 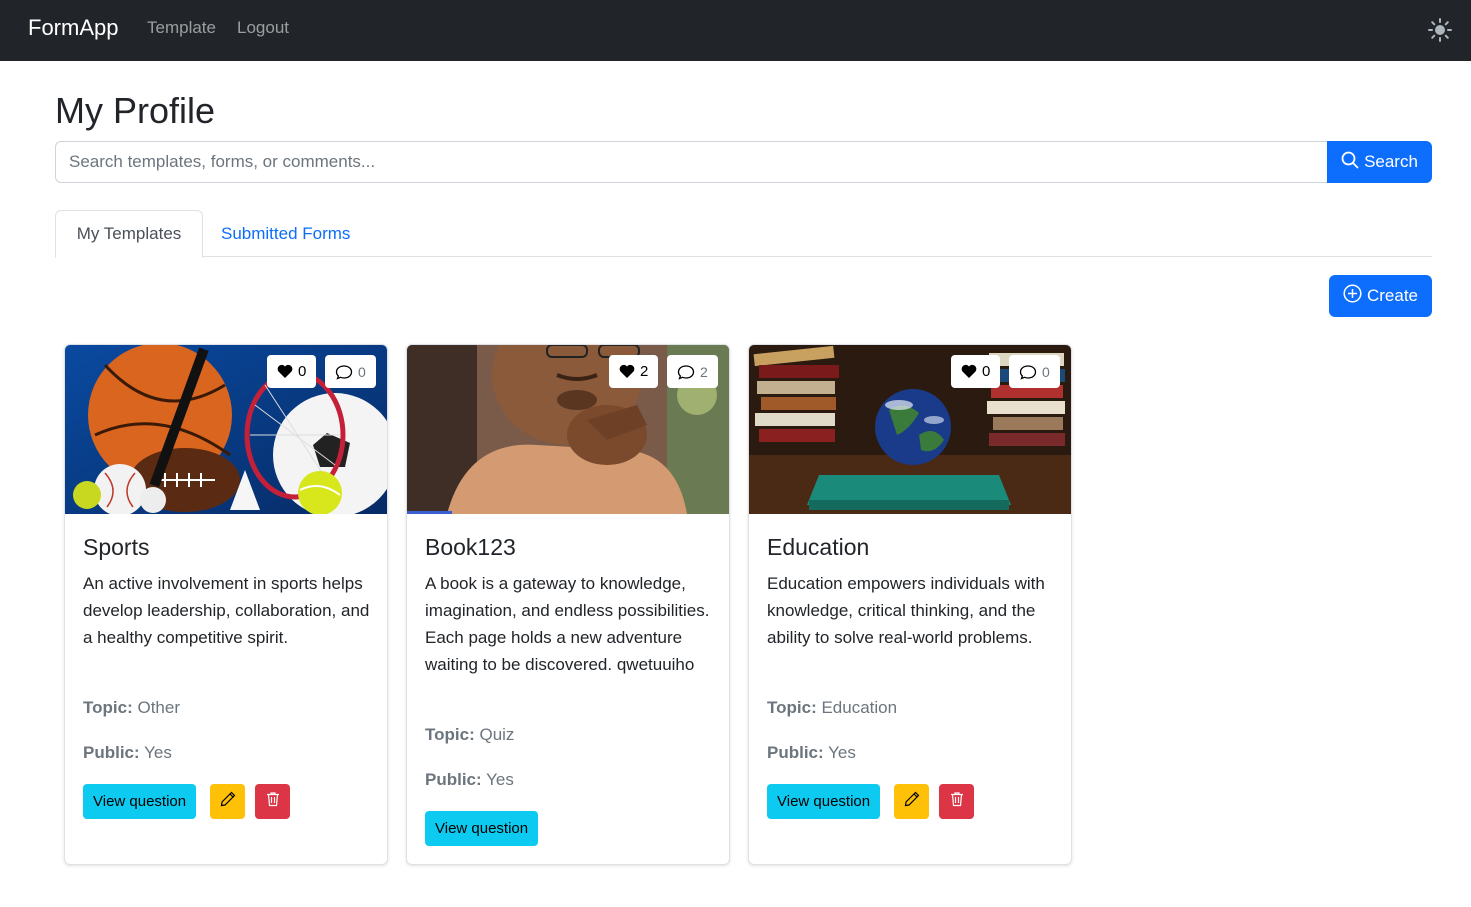 I want to click on create-button: Create, so click(x=1380, y=296).